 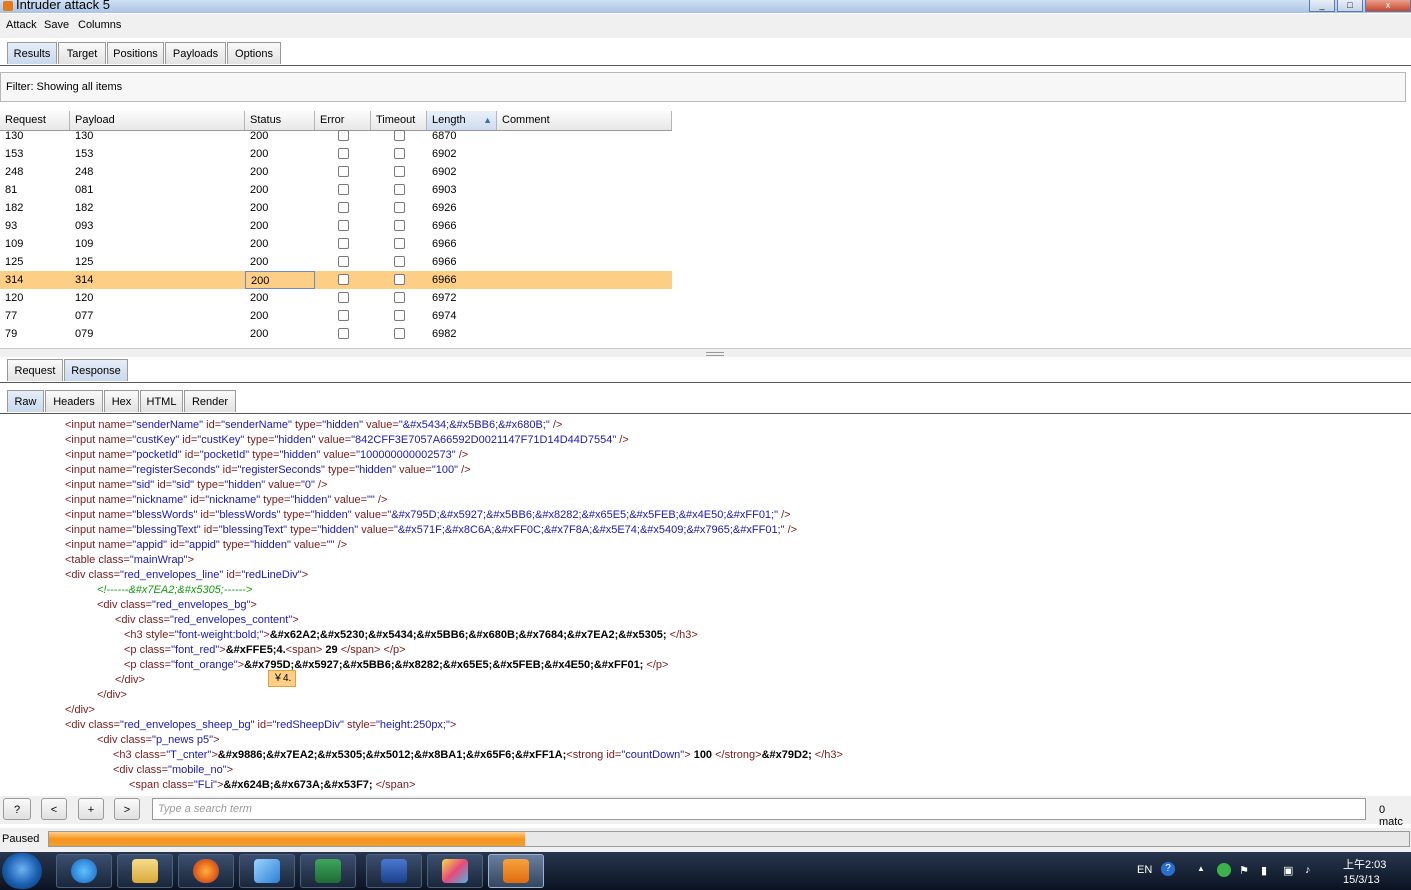 I want to click on code-token: "hidden", so click(x=245, y=485).